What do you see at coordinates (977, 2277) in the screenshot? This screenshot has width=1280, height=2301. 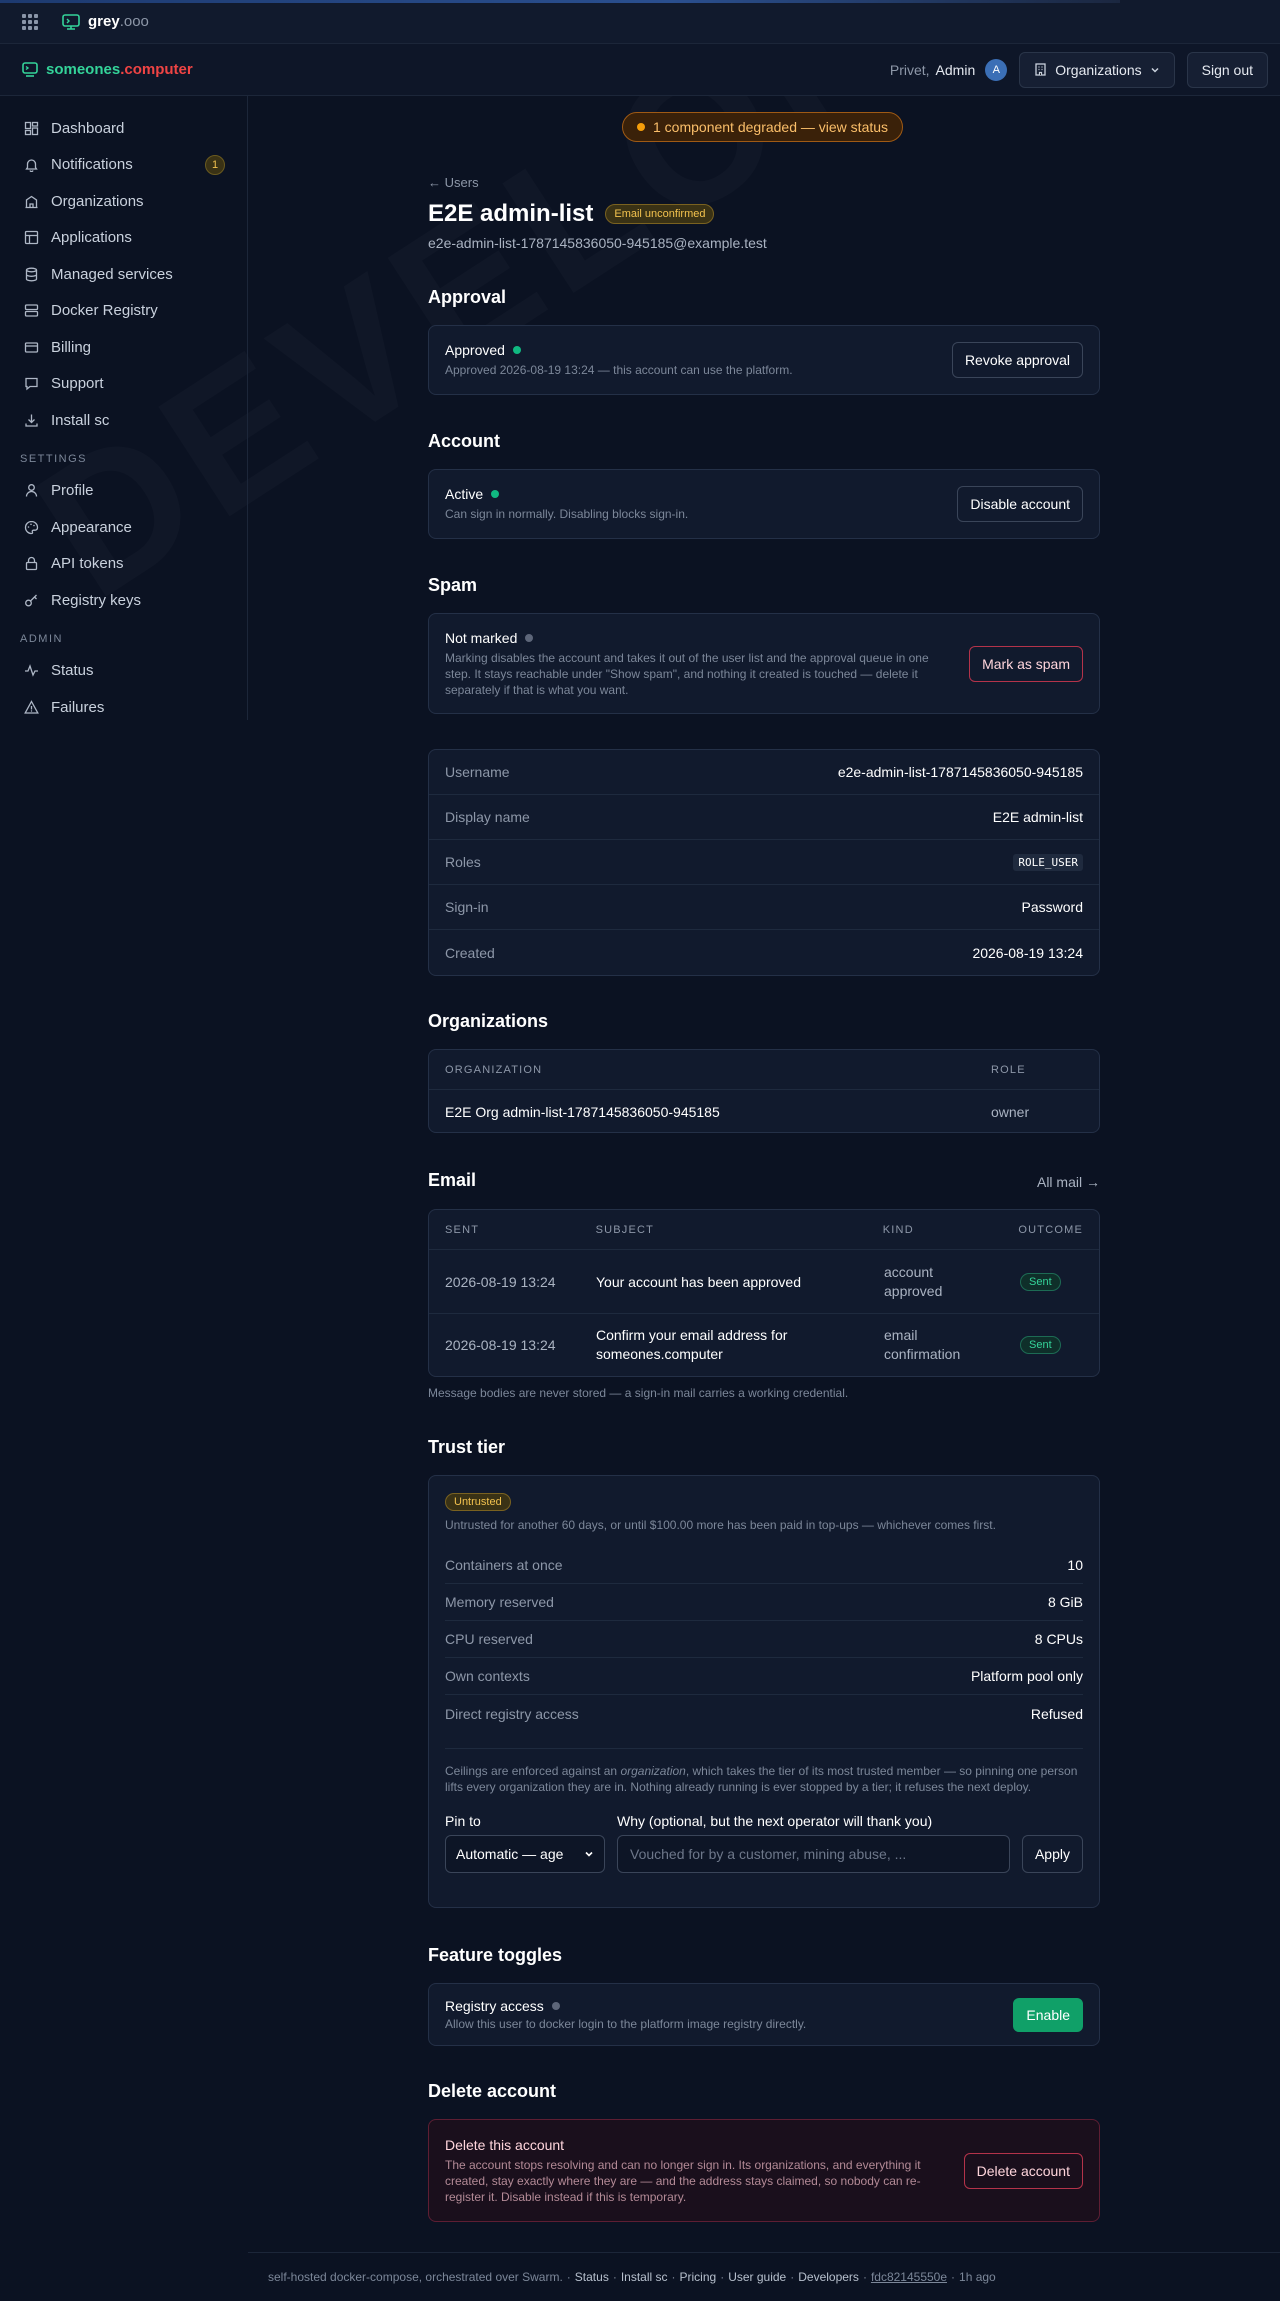 I see `build-age: 1h ago` at bounding box center [977, 2277].